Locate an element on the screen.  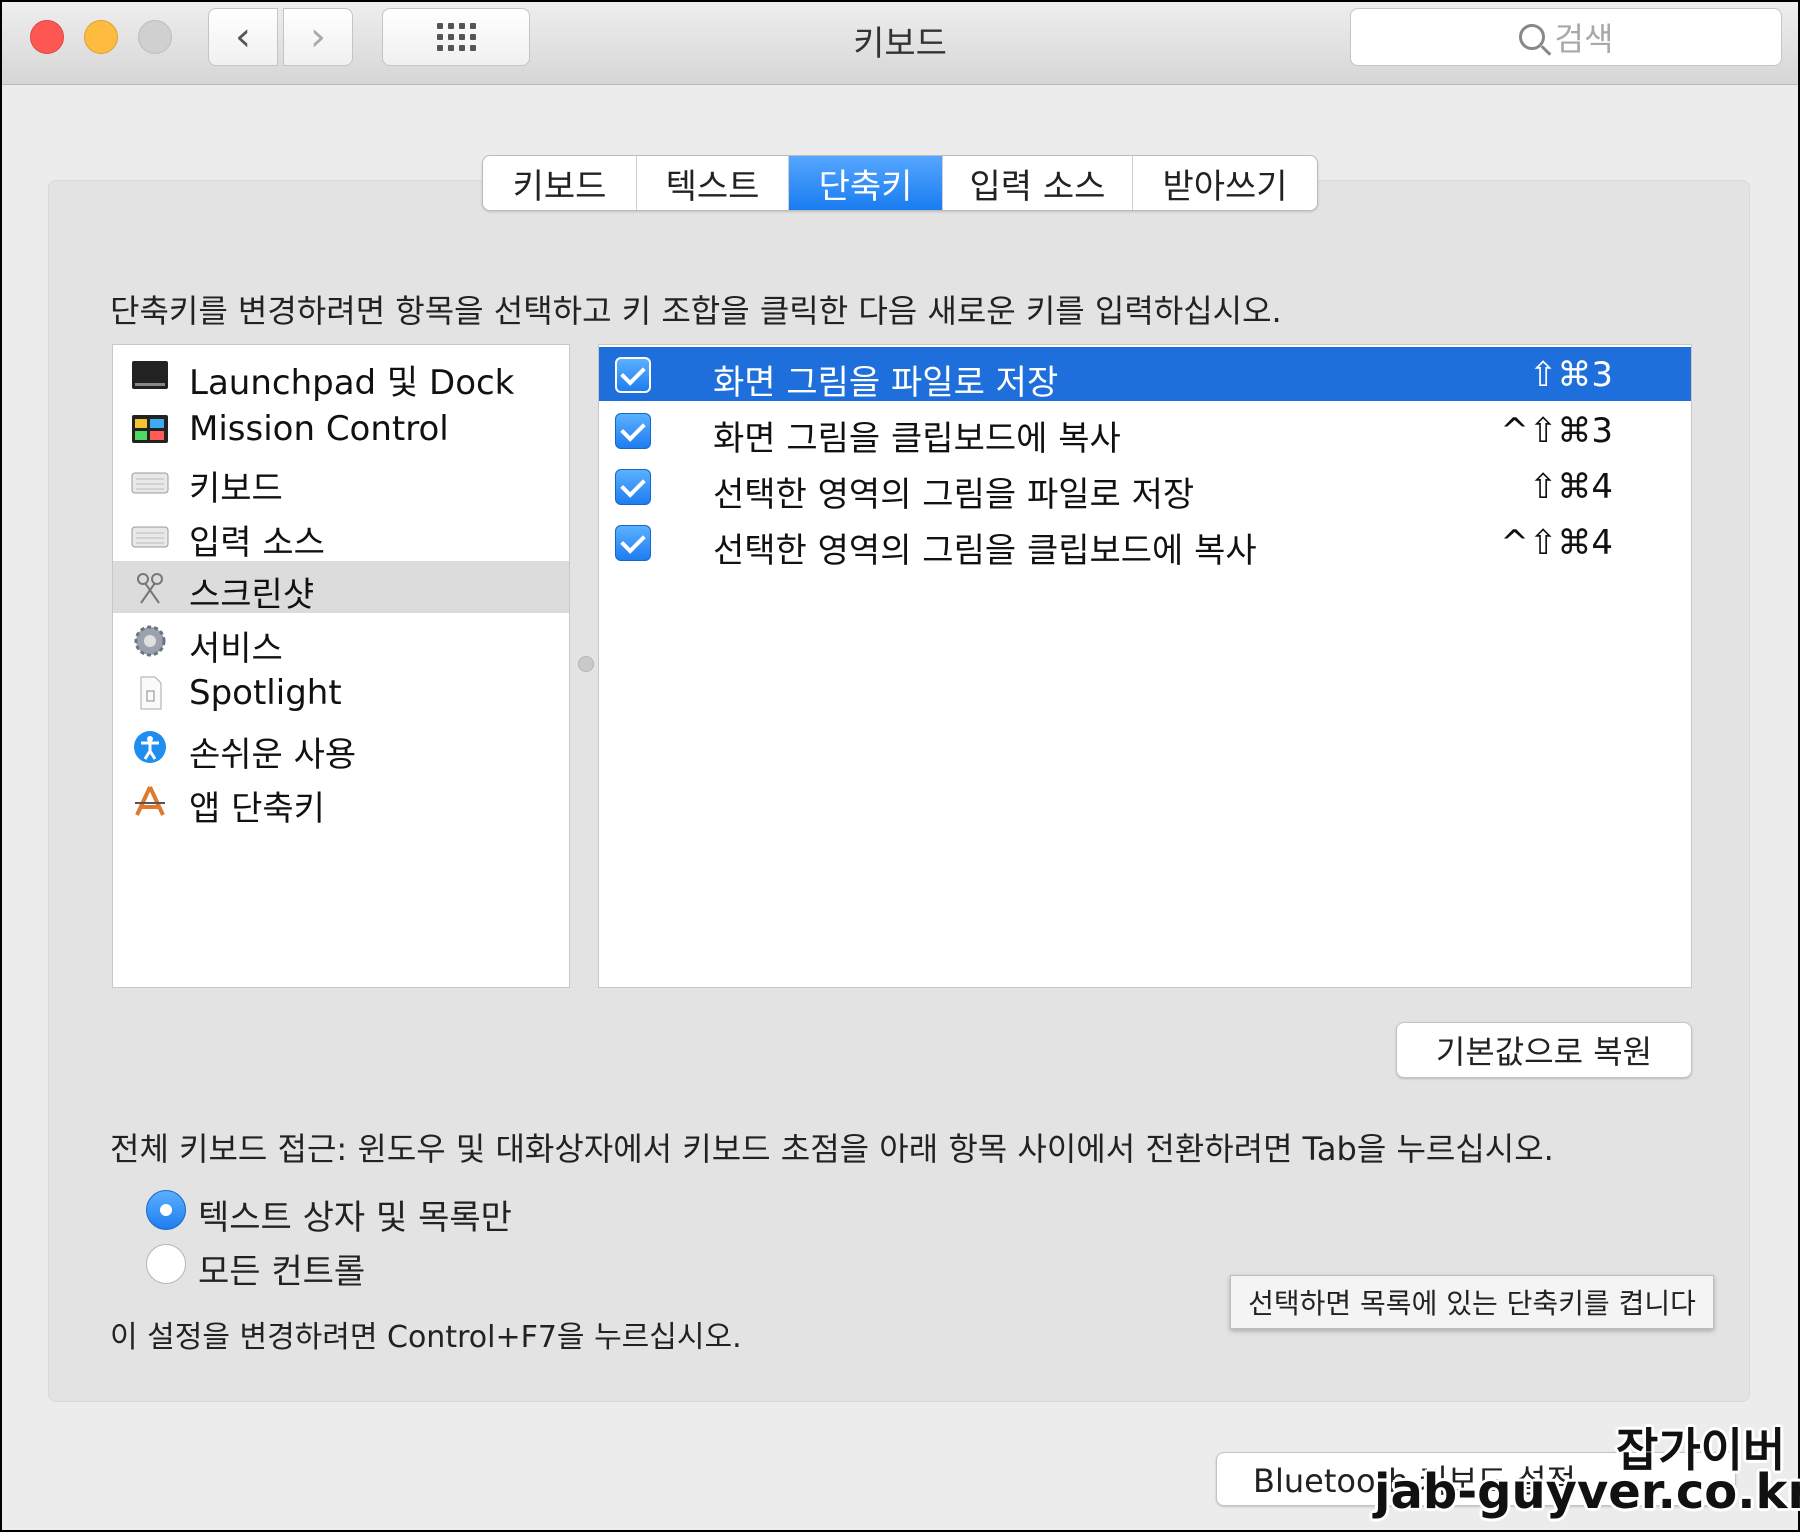
tab-bar: 키보드 텍스트 단축키 입력 소스 받아쓰기 is located at coordinates (900, 183).